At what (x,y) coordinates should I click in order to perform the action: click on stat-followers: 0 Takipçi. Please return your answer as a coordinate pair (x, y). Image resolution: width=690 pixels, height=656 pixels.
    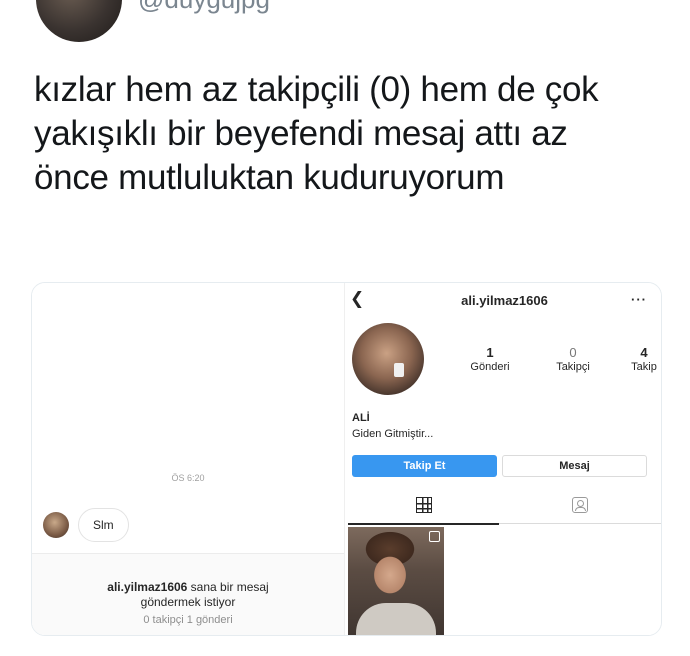
    Looking at the image, I should click on (573, 359).